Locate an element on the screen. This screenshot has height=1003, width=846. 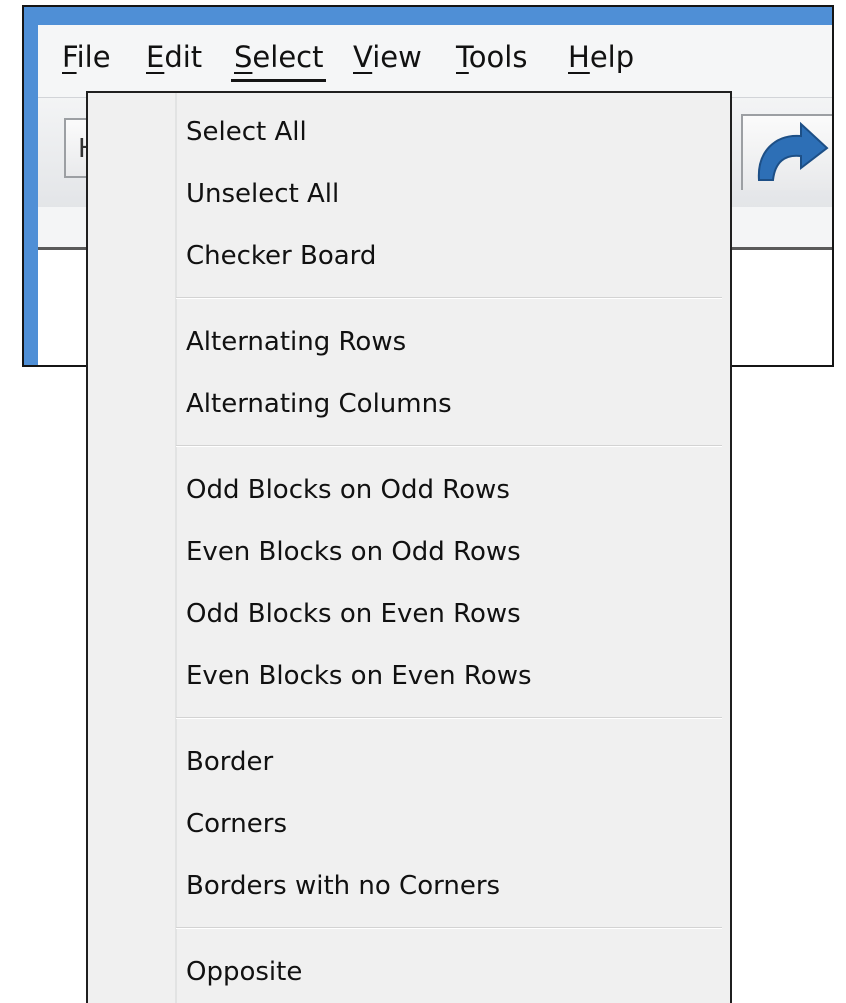
menu-help-label-rest: elp is located at coordinates (612, 57).